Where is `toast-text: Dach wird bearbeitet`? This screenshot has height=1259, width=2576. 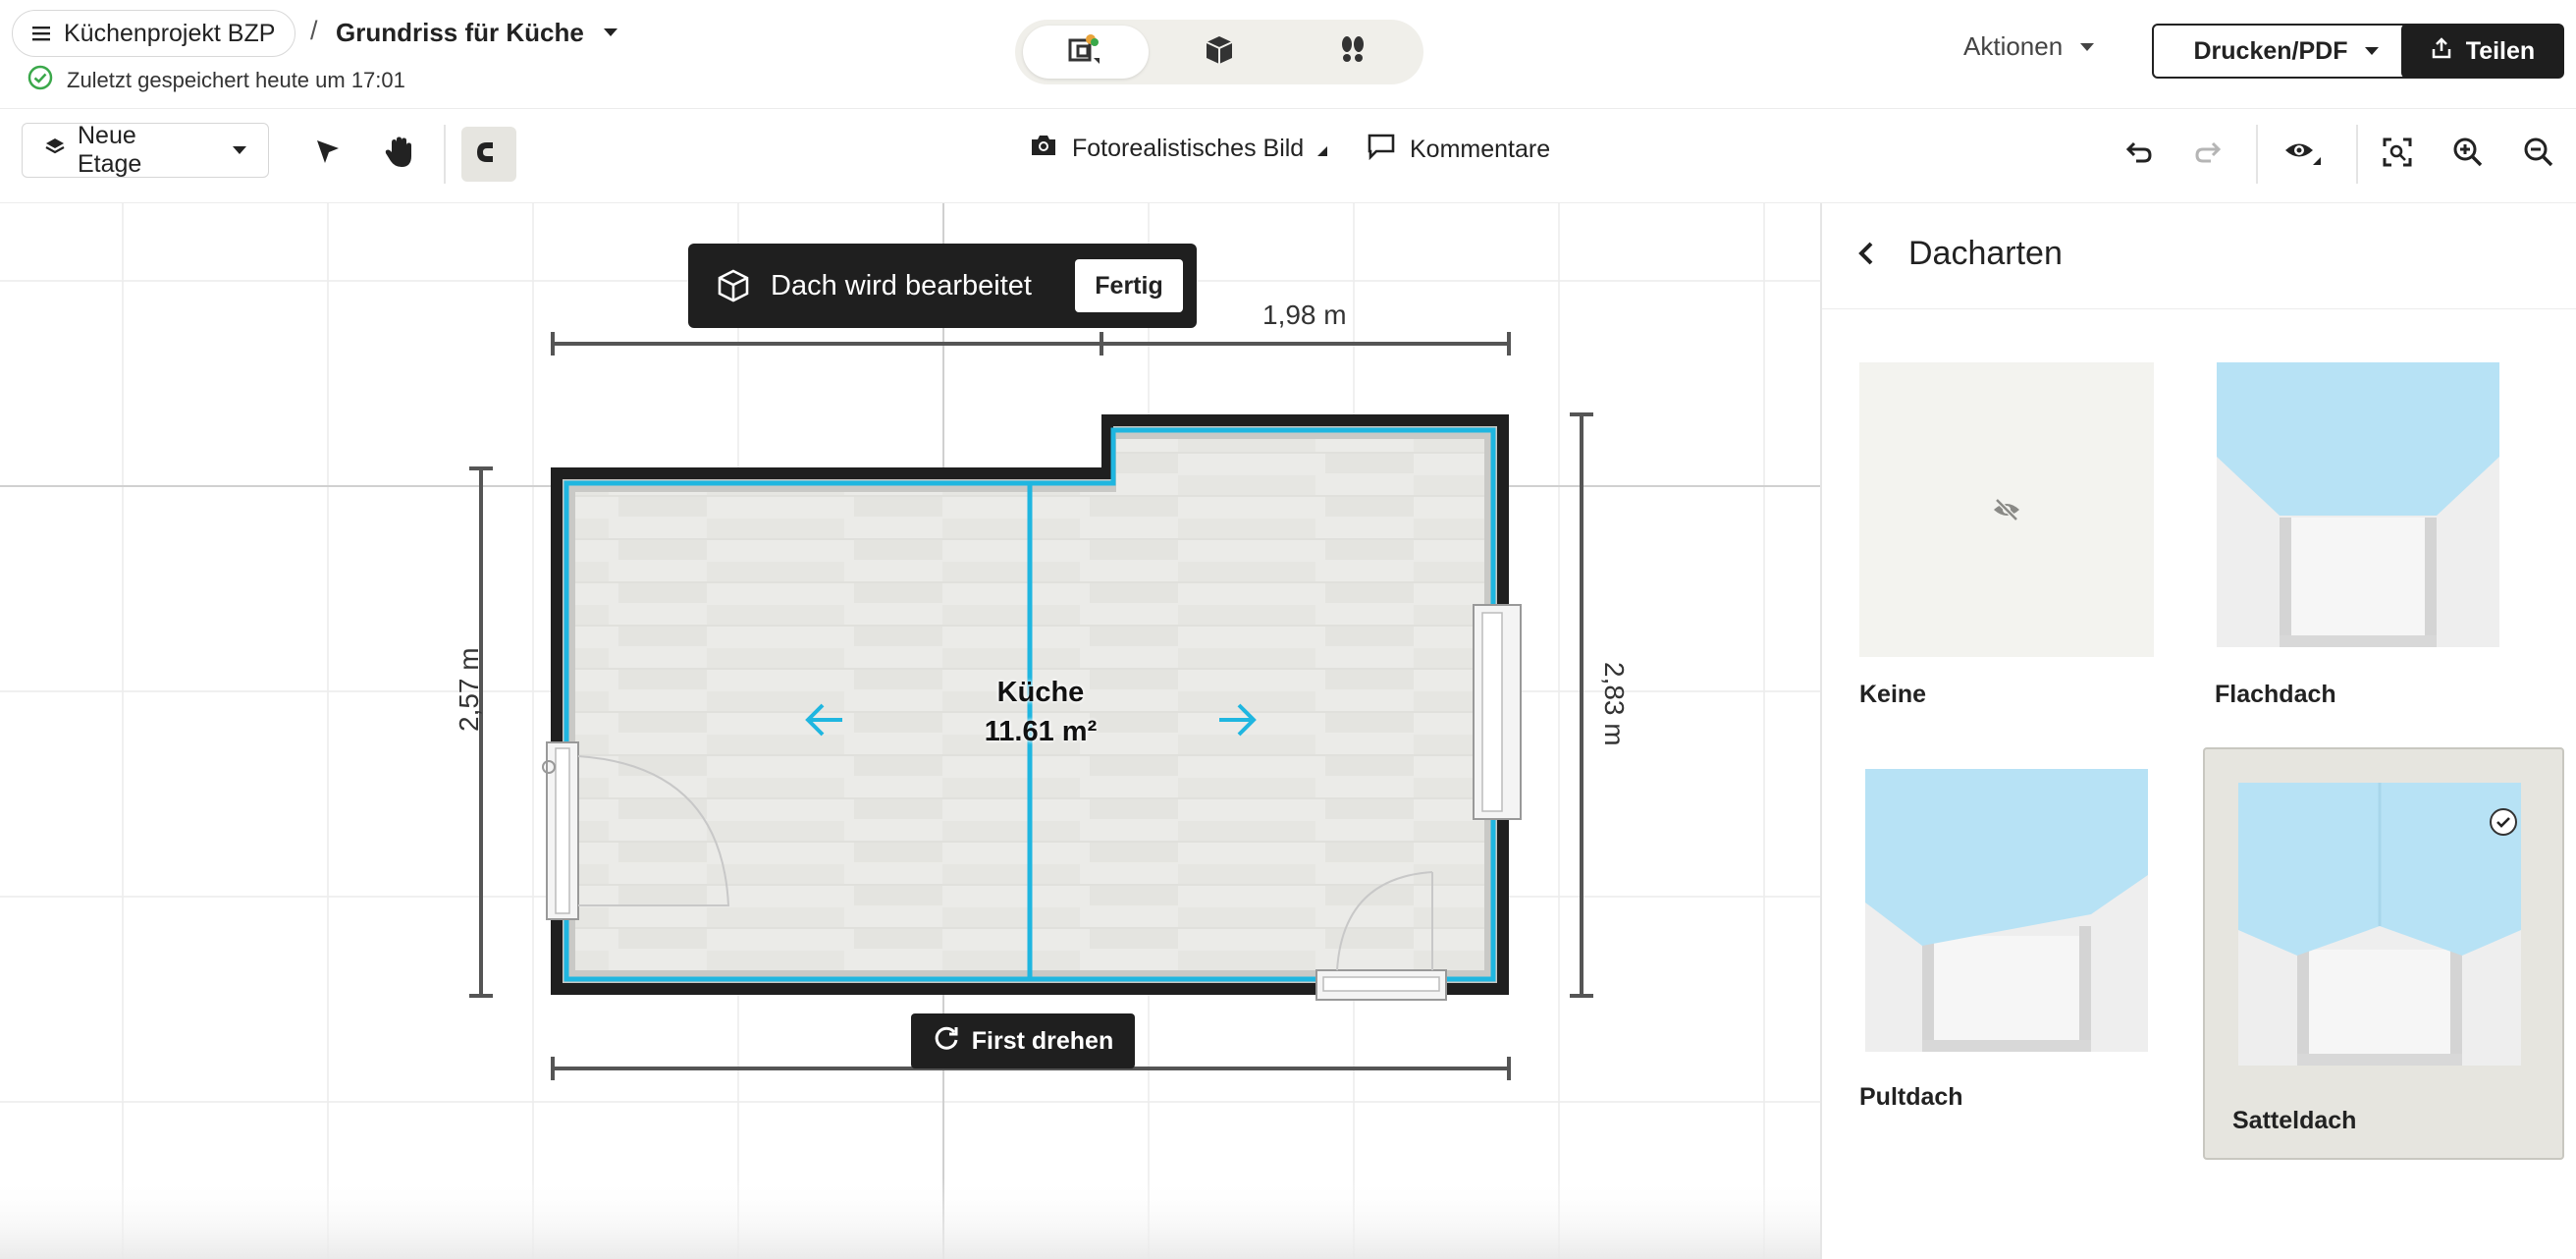 toast-text: Dach wird bearbeitet is located at coordinates (901, 285).